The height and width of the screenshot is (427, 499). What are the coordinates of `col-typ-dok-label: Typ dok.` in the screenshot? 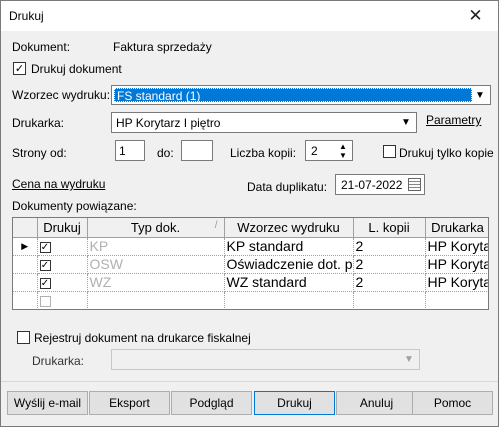 It's located at (155, 227).